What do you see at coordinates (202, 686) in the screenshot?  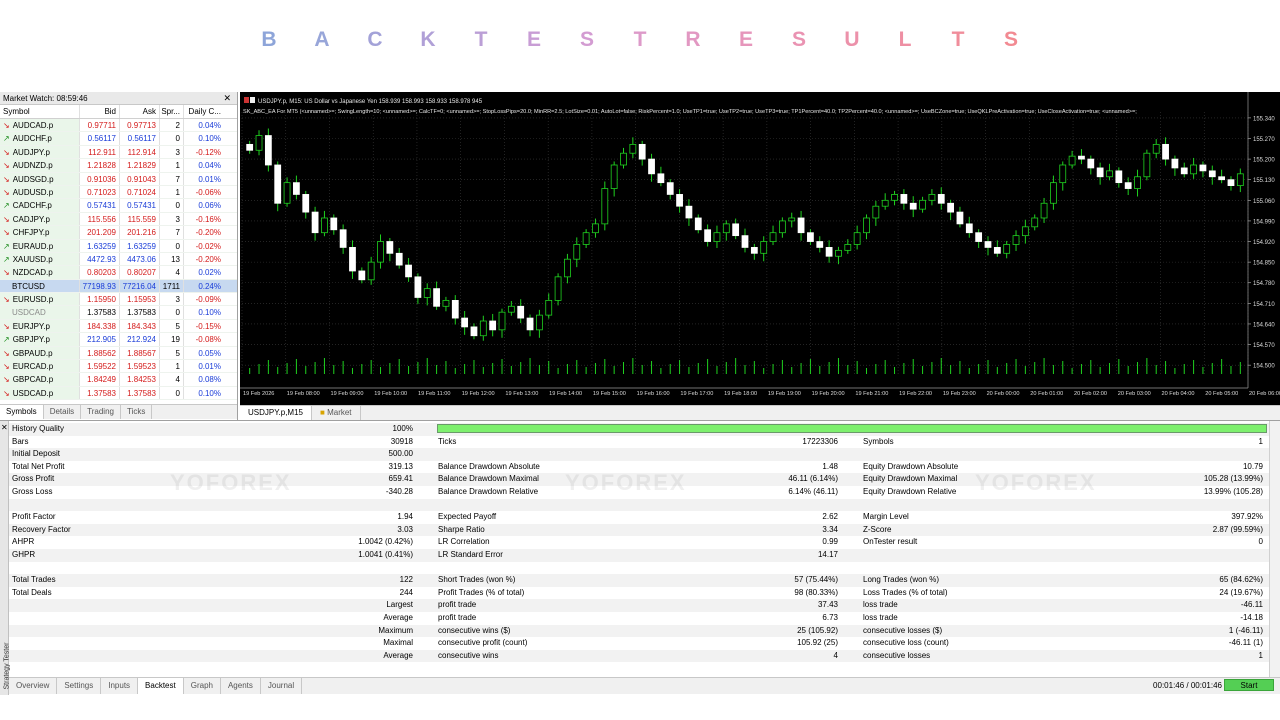 I see `tab-graph: Graph` at bounding box center [202, 686].